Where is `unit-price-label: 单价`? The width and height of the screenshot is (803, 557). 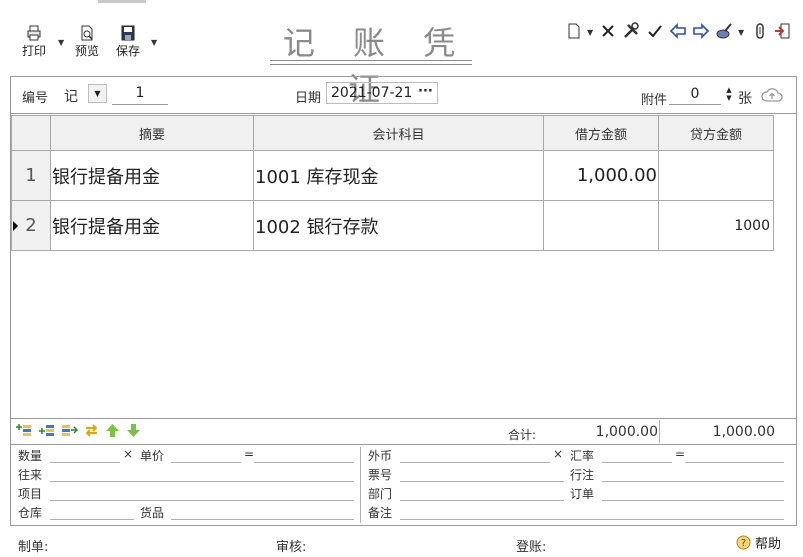
unit-price-label: 单价 is located at coordinates (152, 456).